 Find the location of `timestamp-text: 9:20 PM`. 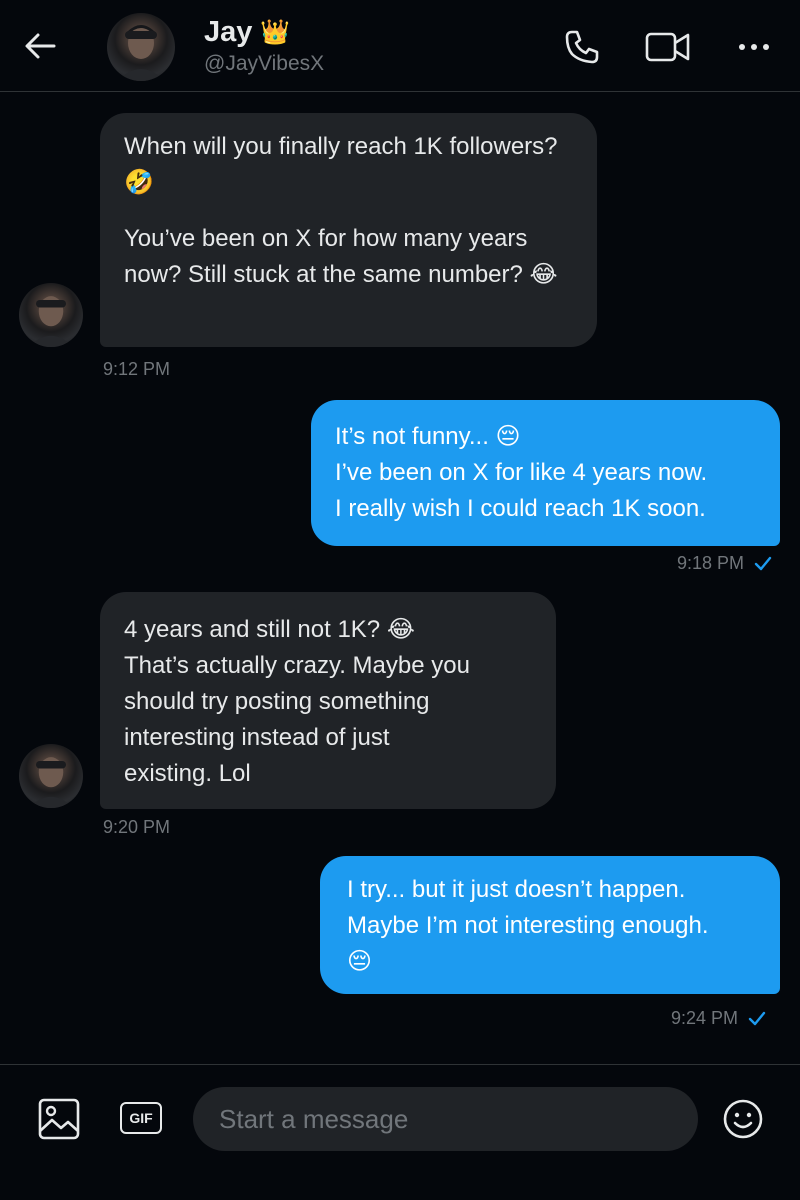

timestamp-text: 9:20 PM is located at coordinates (137, 827).